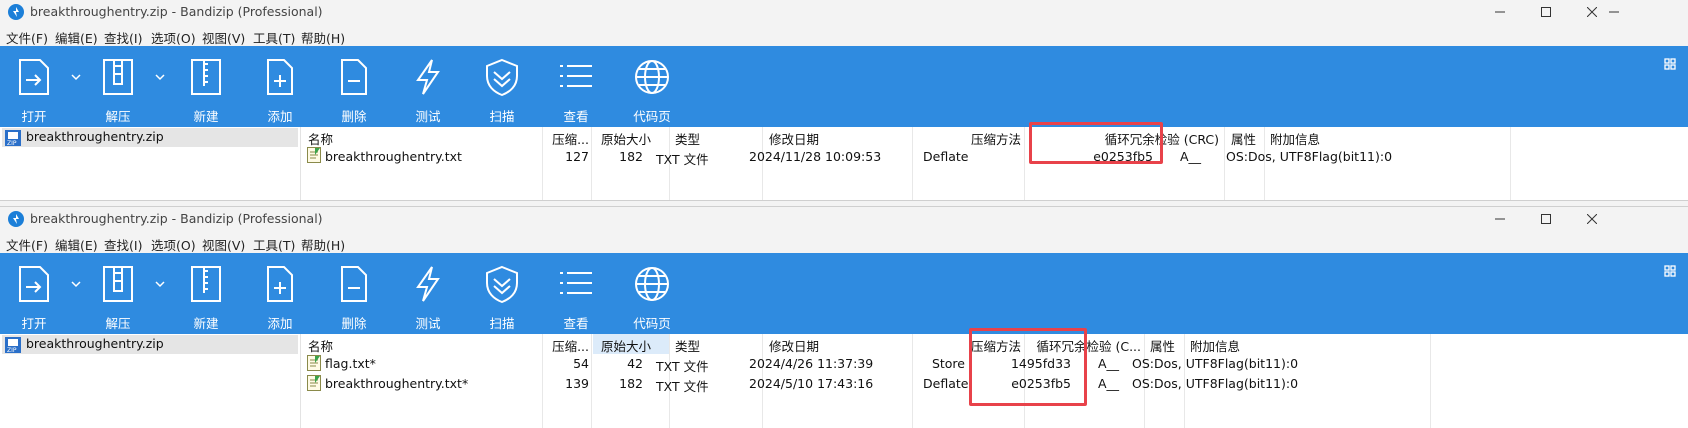  What do you see at coordinates (577, 156) in the screenshot?
I see `cell-compressed: 127` at bounding box center [577, 156].